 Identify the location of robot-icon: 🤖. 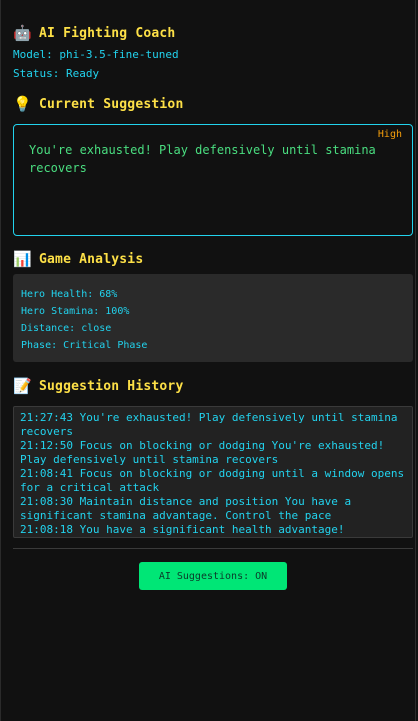
(22, 33).